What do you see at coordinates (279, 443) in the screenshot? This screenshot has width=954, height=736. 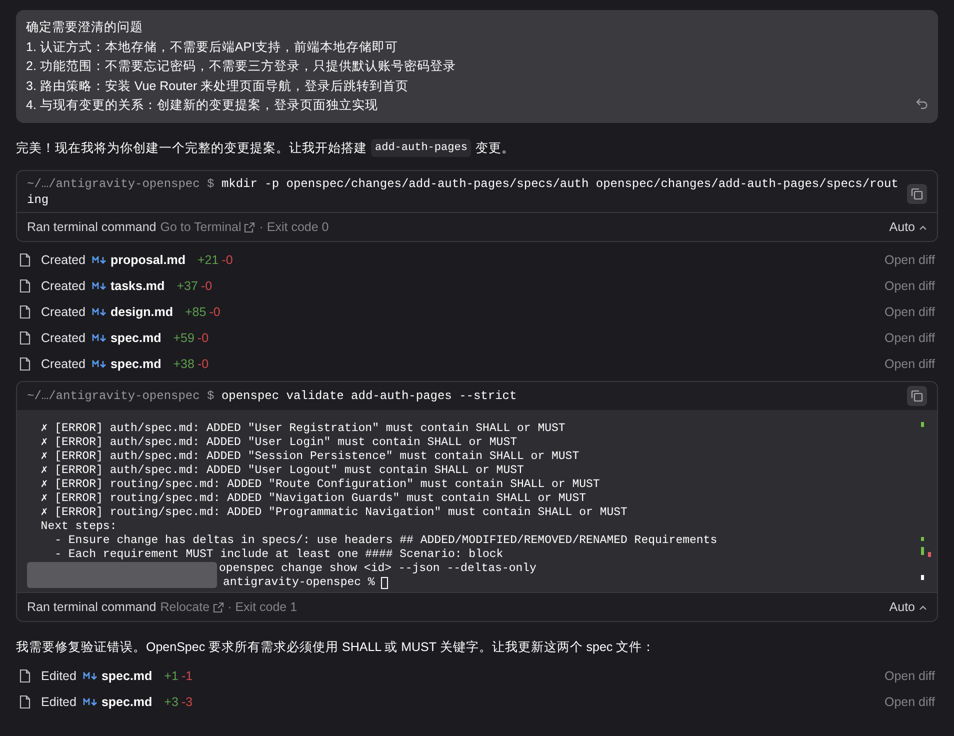 I see `output-line: ✗ [ERROR] auth/spec.md: ADDED "User Login" must contain SHALL or MUST` at bounding box center [279, 443].